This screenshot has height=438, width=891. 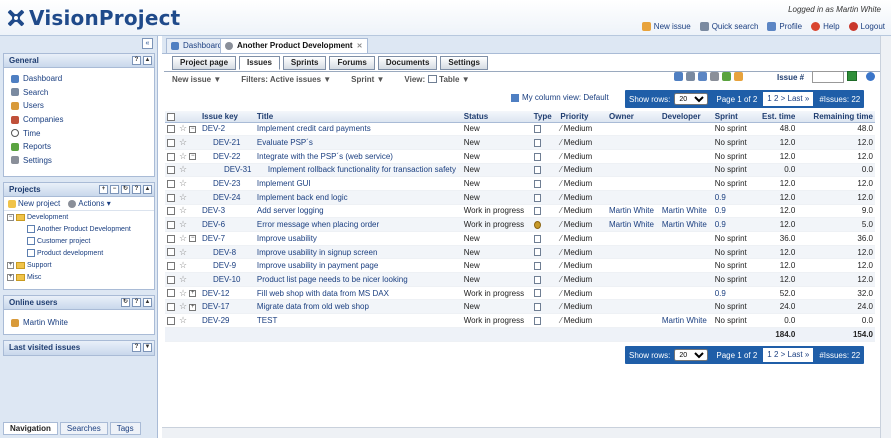 I want to click on sprint-dropdown: Sprint ▼, so click(x=367, y=79).